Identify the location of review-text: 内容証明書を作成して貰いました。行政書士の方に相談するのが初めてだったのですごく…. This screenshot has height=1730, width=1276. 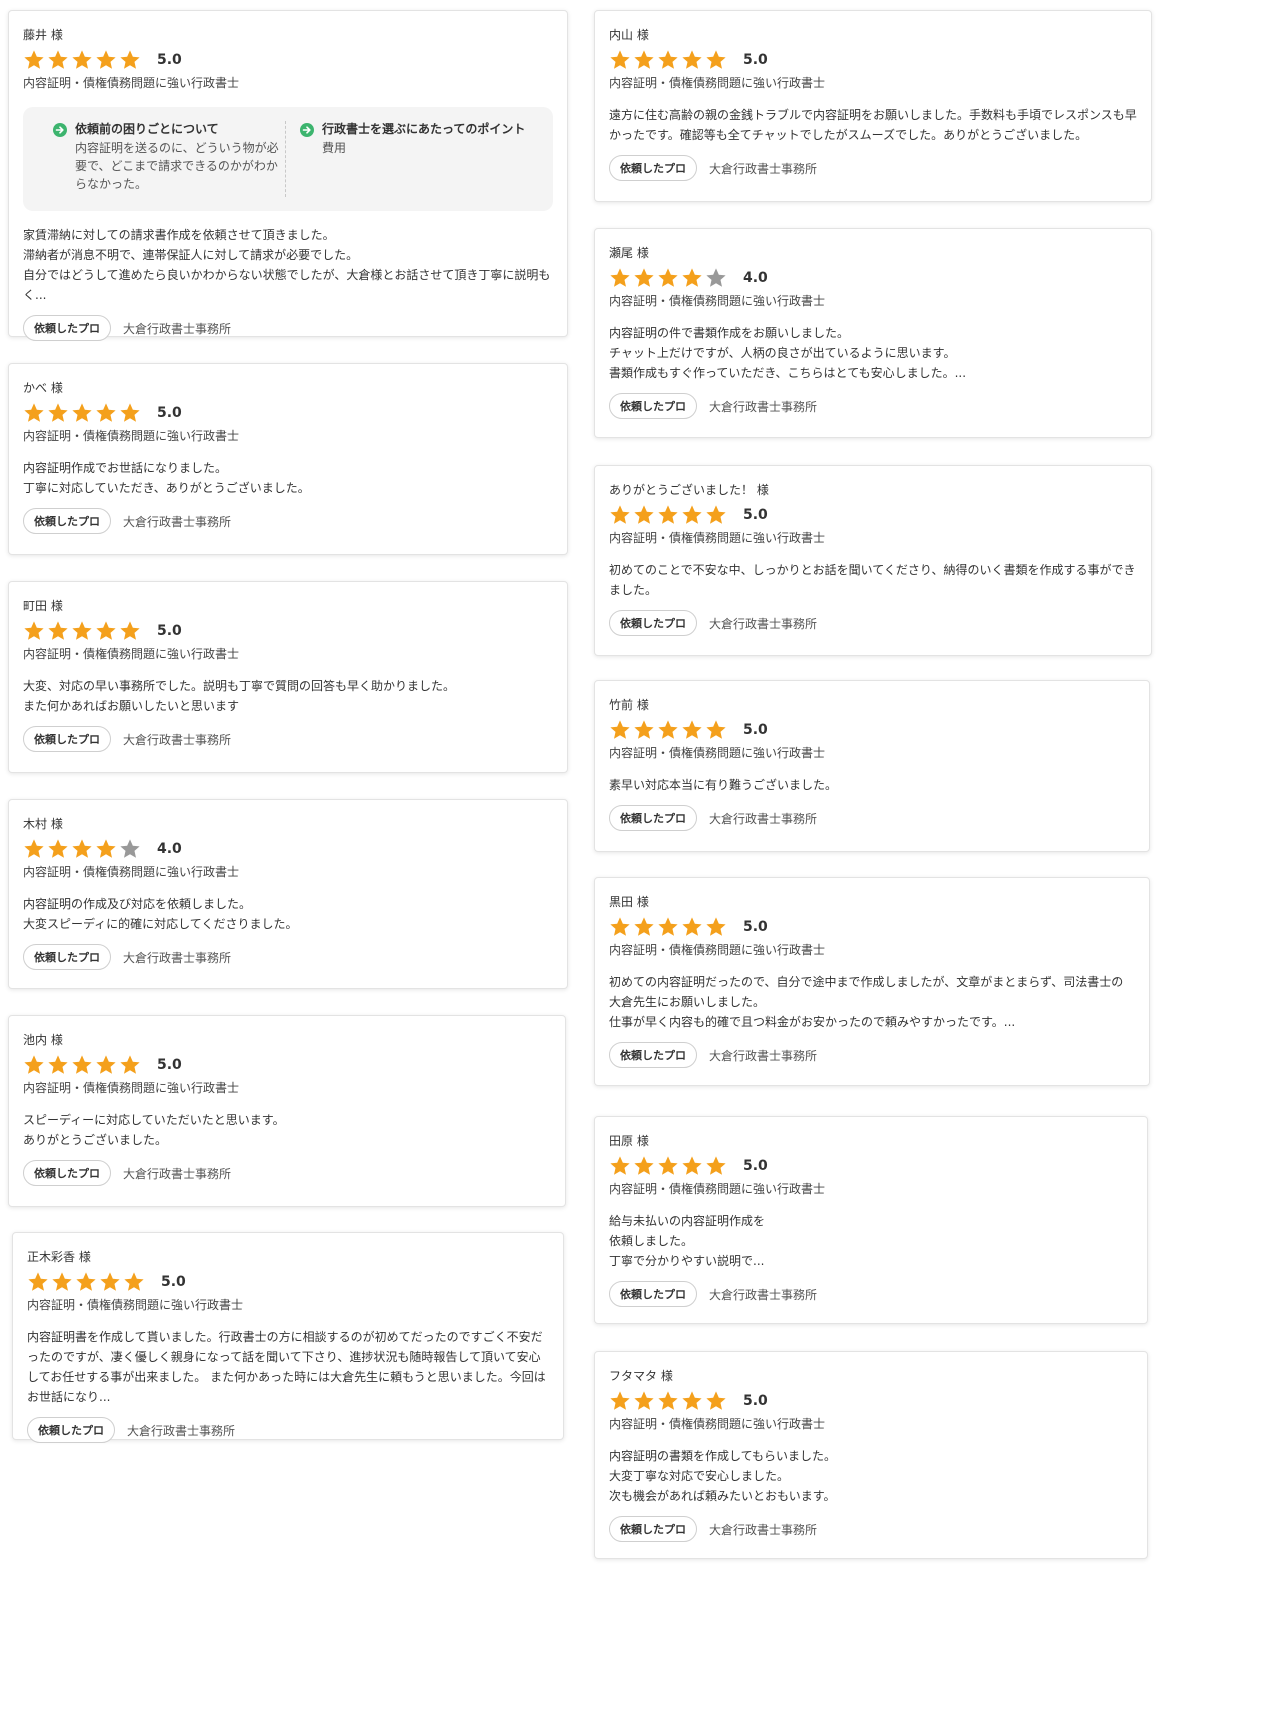
(286, 1367).